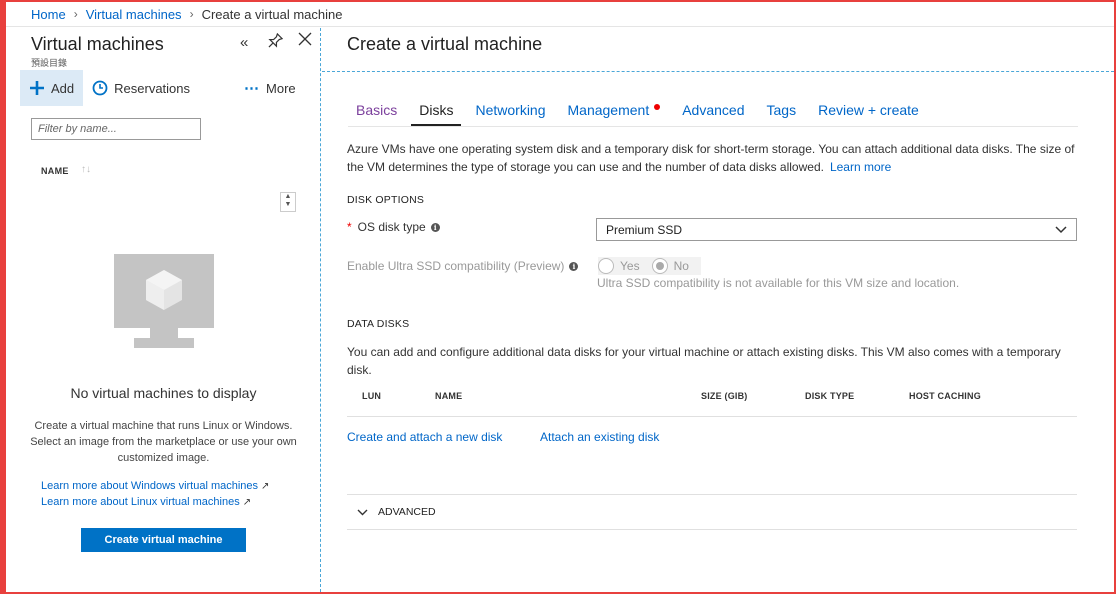  I want to click on scroll-stepper: ▲ ▼, so click(288, 202).